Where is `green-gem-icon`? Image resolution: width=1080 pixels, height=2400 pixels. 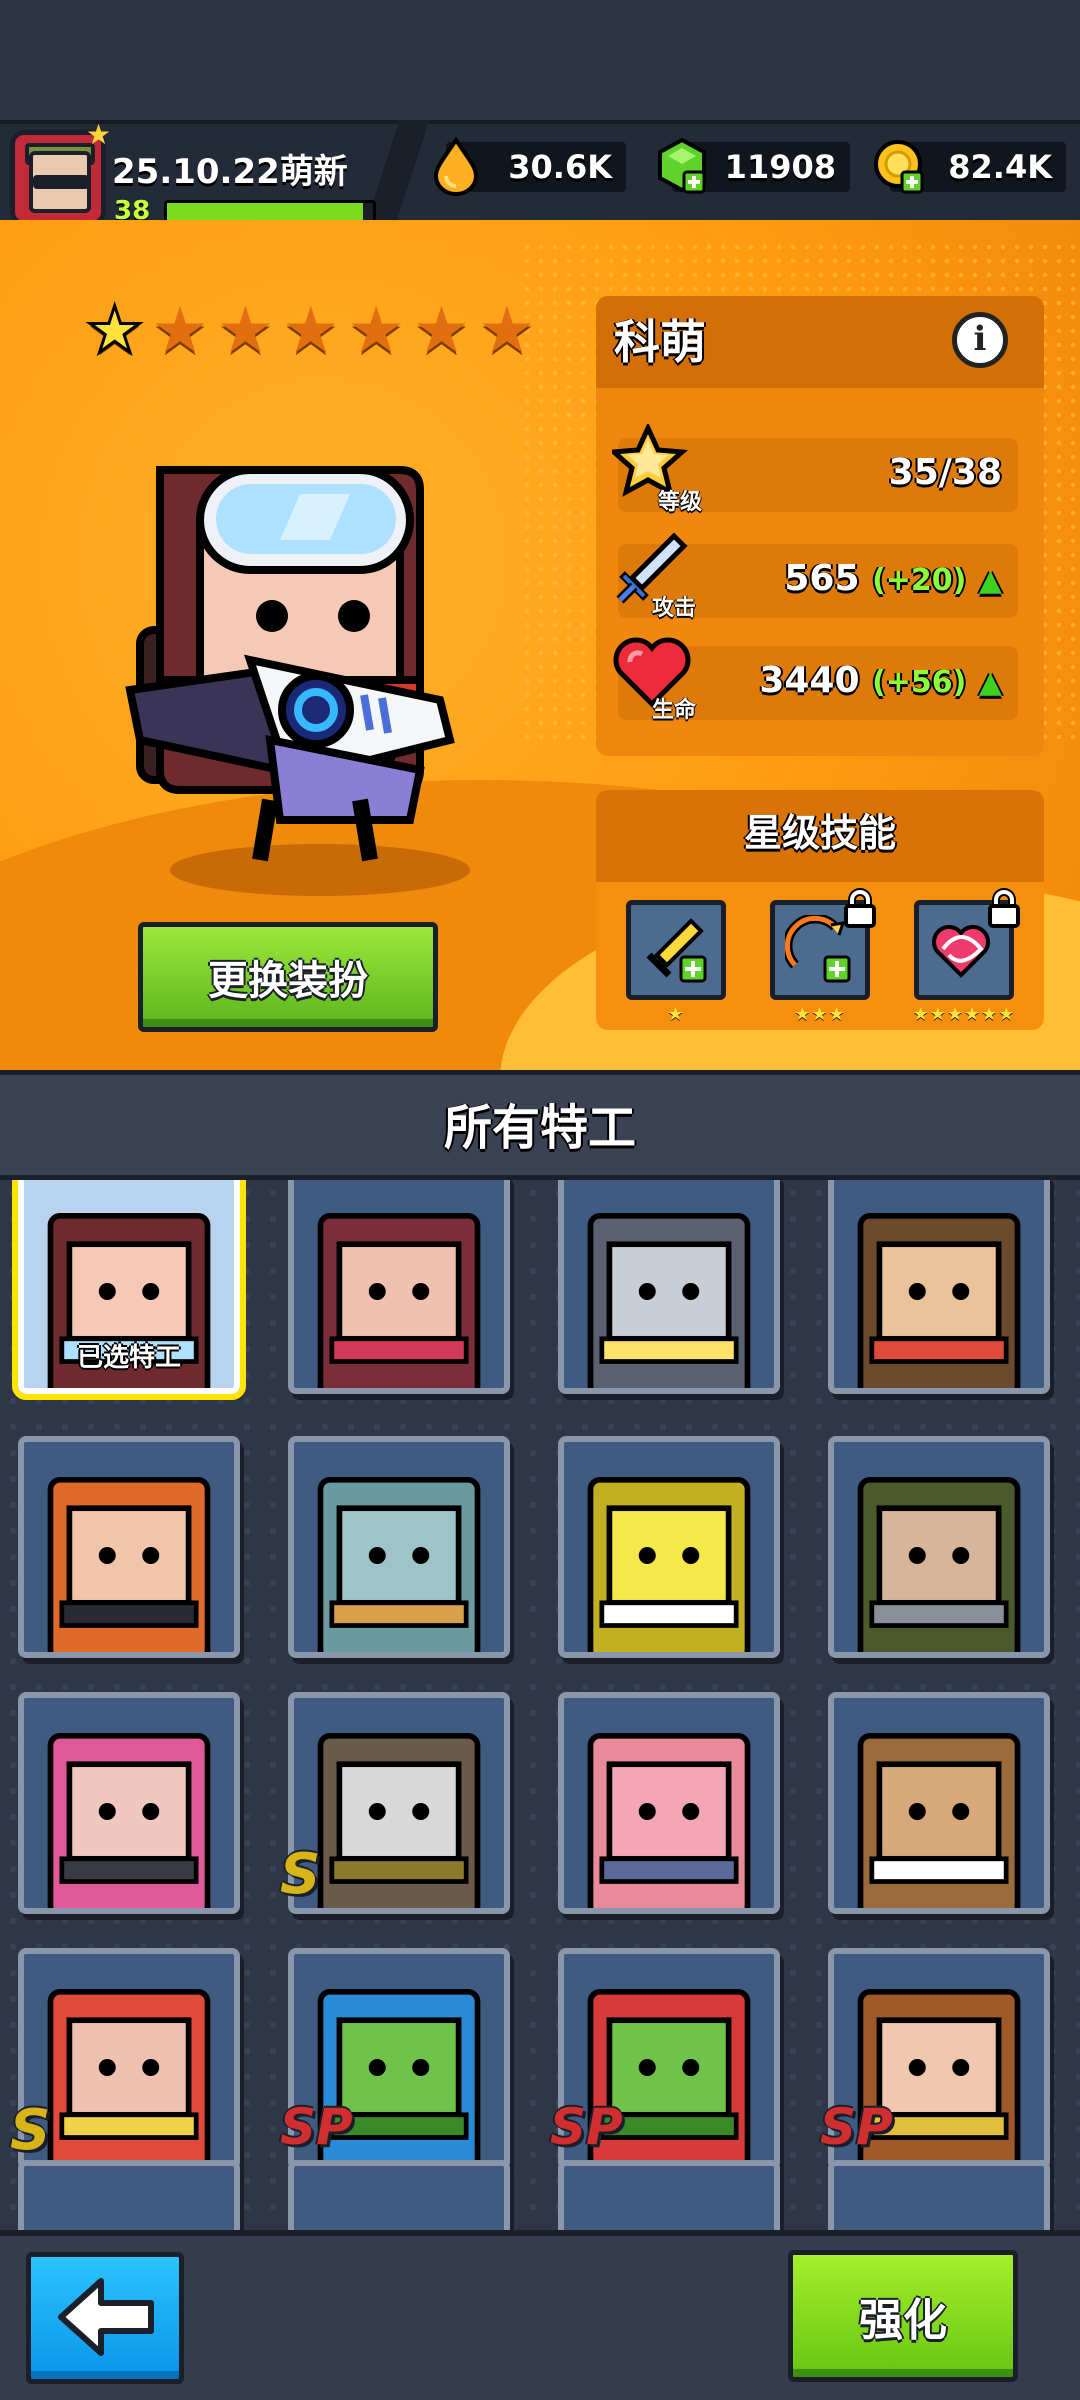
green-gem-icon is located at coordinates (682, 165).